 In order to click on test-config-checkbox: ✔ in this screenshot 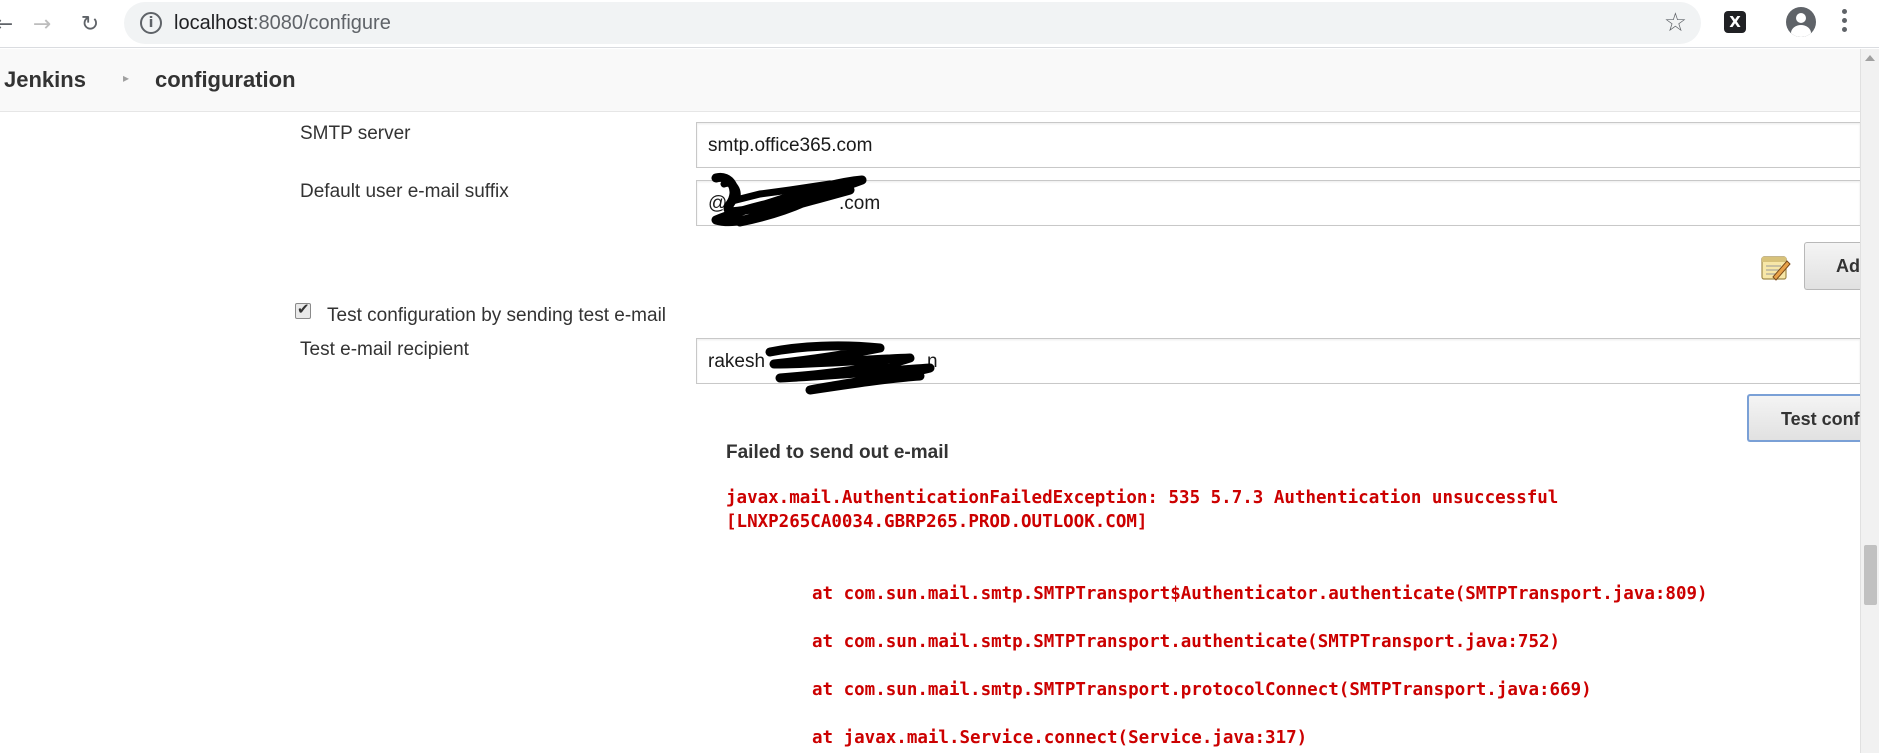, I will do `click(303, 309)`.